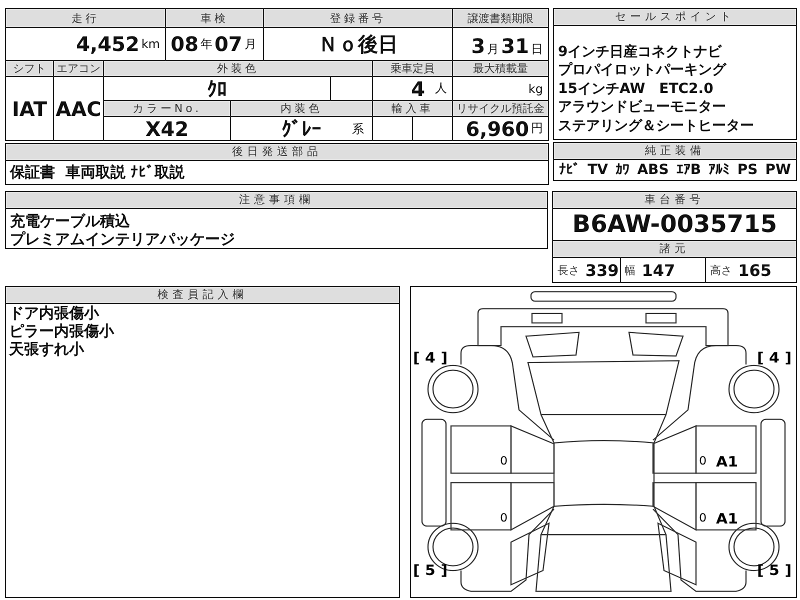 This screenshot has width=800, height=600. Describe the element at coordinates (302, 109) in the screenshot. I see `column-header: 内装色` at that location.